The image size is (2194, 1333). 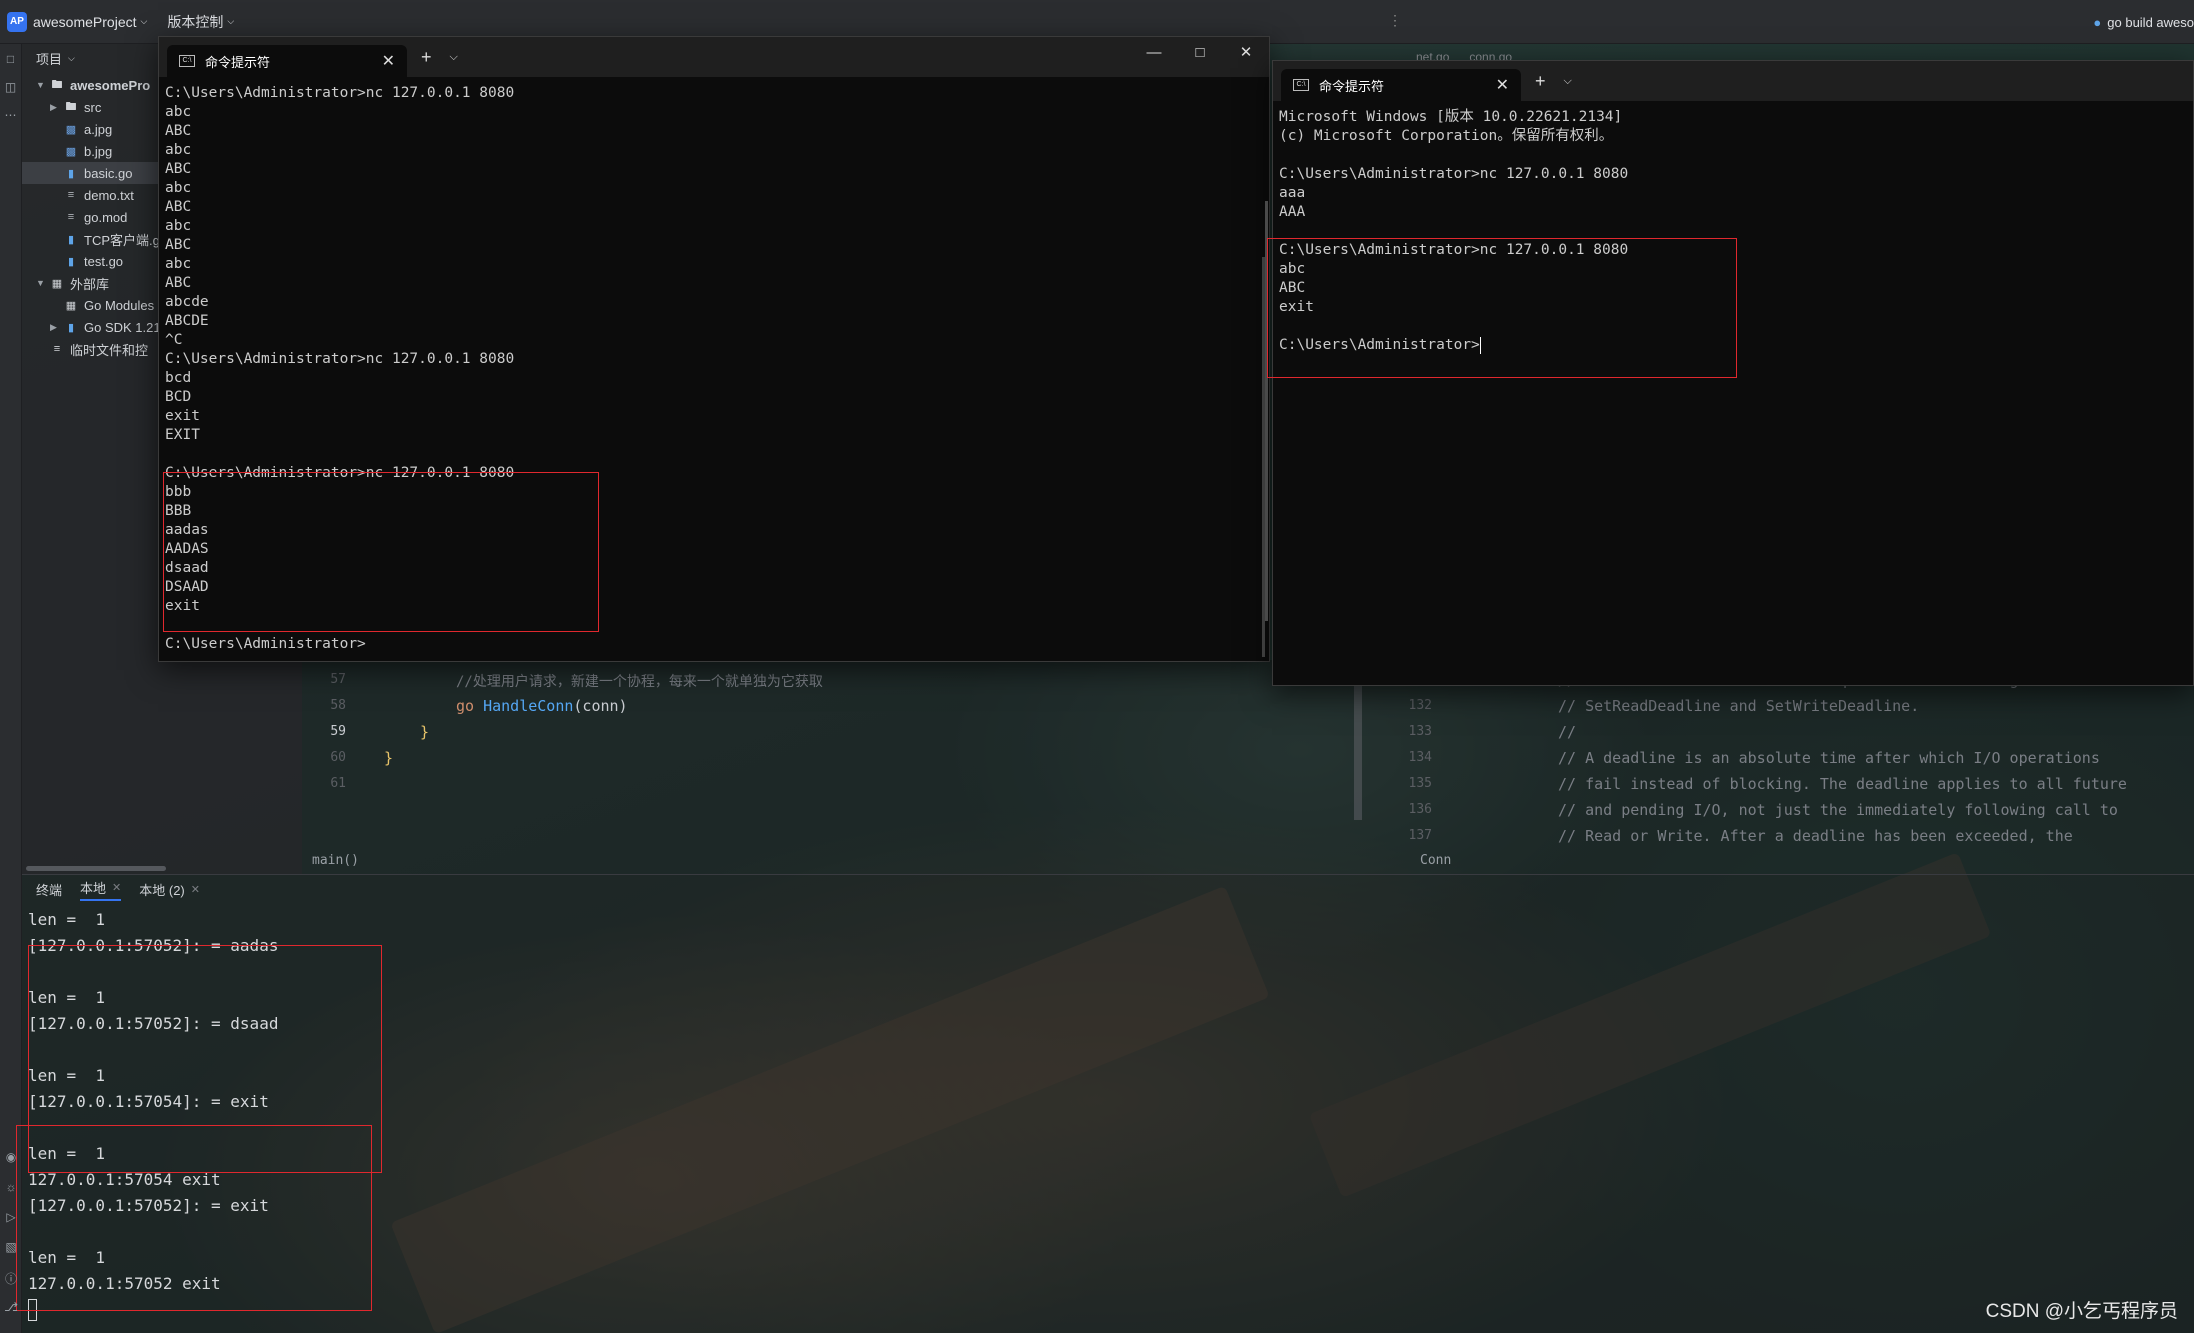 I want to click on output-line: (c) Microsoft Corporation。保留所有权利。, so click(x=1446, y=136).